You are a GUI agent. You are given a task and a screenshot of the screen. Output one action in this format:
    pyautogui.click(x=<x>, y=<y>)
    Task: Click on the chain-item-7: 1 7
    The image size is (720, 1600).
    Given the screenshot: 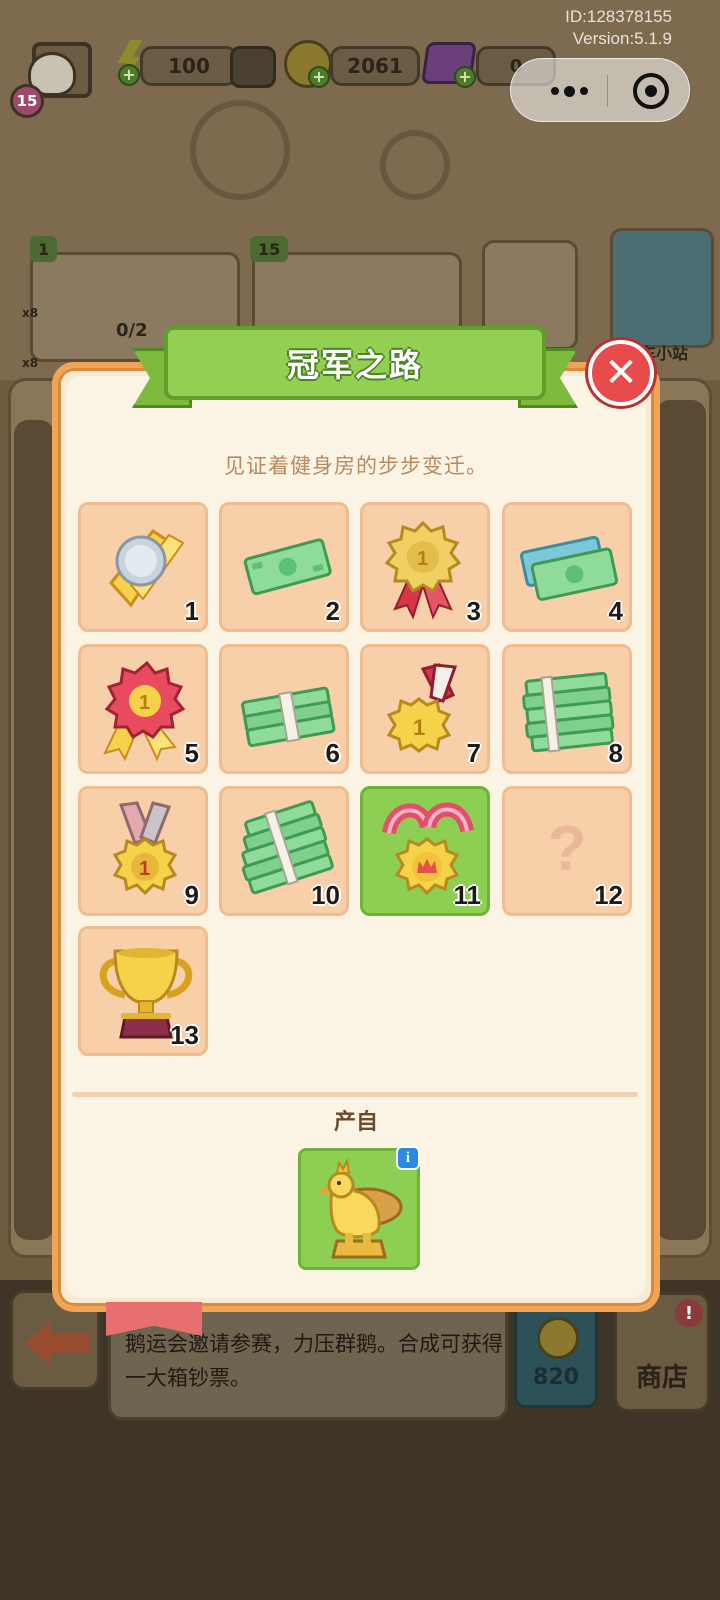 What is the action you would take?
    pyautogui.click(x=425, y=709)
    